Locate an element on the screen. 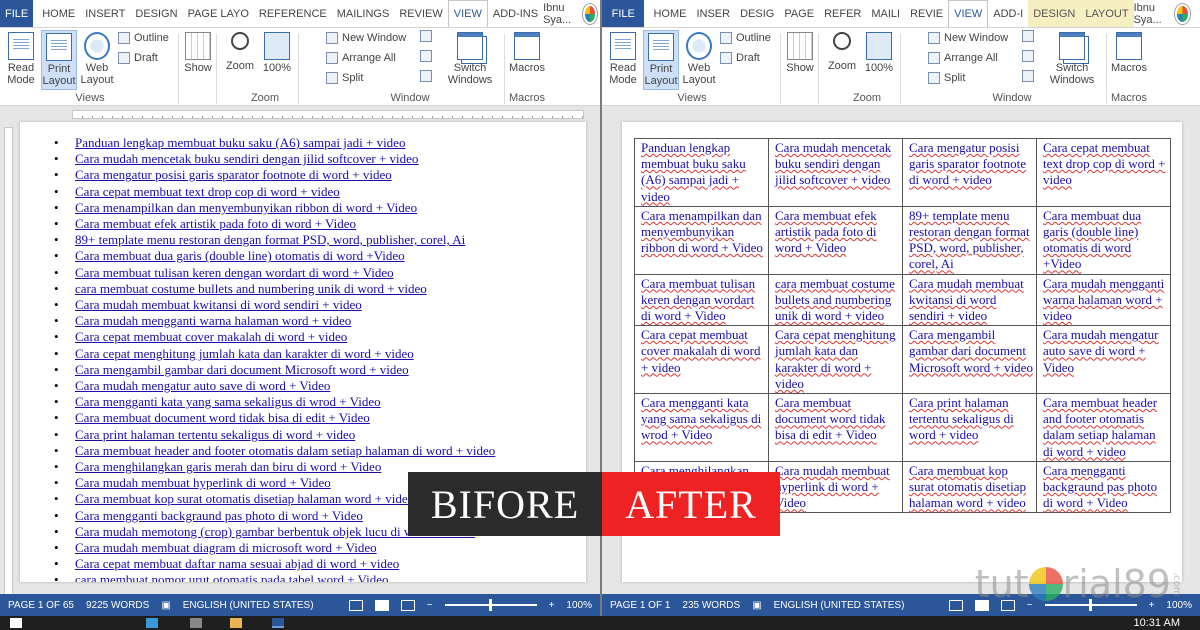 The image size is (1200, 630). tab-view: VIEW is located at coordinates (968, 13).